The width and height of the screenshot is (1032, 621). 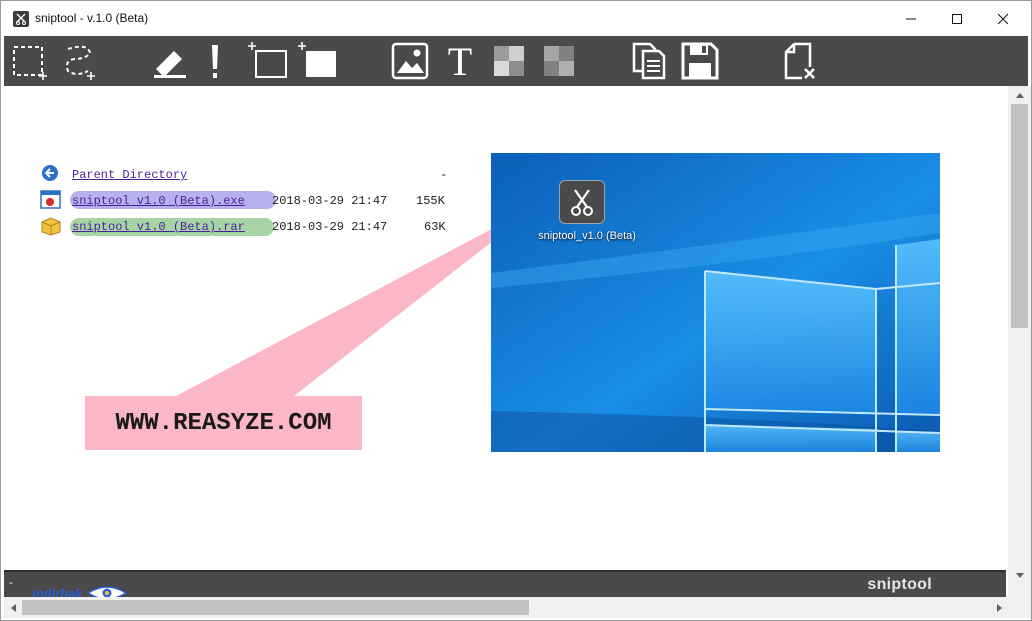 What do you see at coordinates (1019, 601) in the screenshot?
I see `scrollbar-corner` at bounding box center [1019, 601].